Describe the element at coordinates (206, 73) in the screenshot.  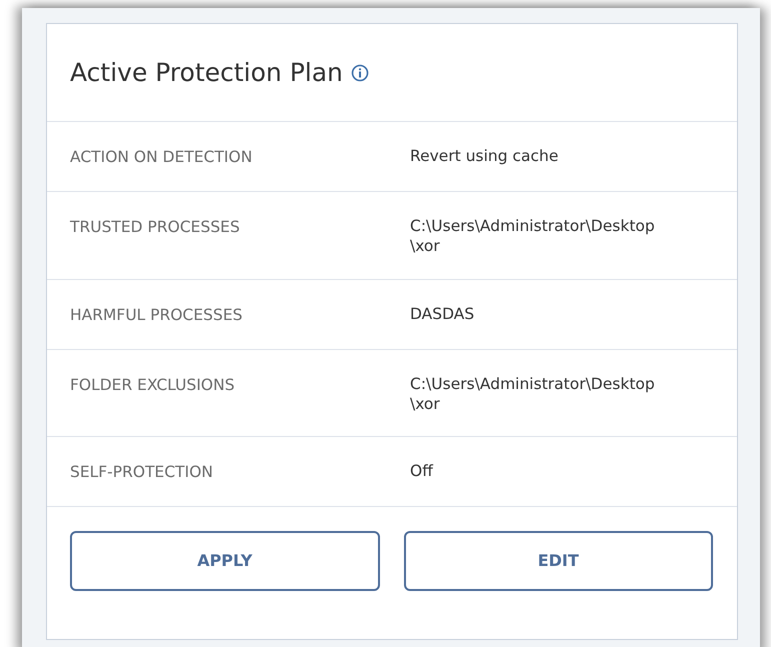
I see `card-title: Active Protection Plan` at that location.